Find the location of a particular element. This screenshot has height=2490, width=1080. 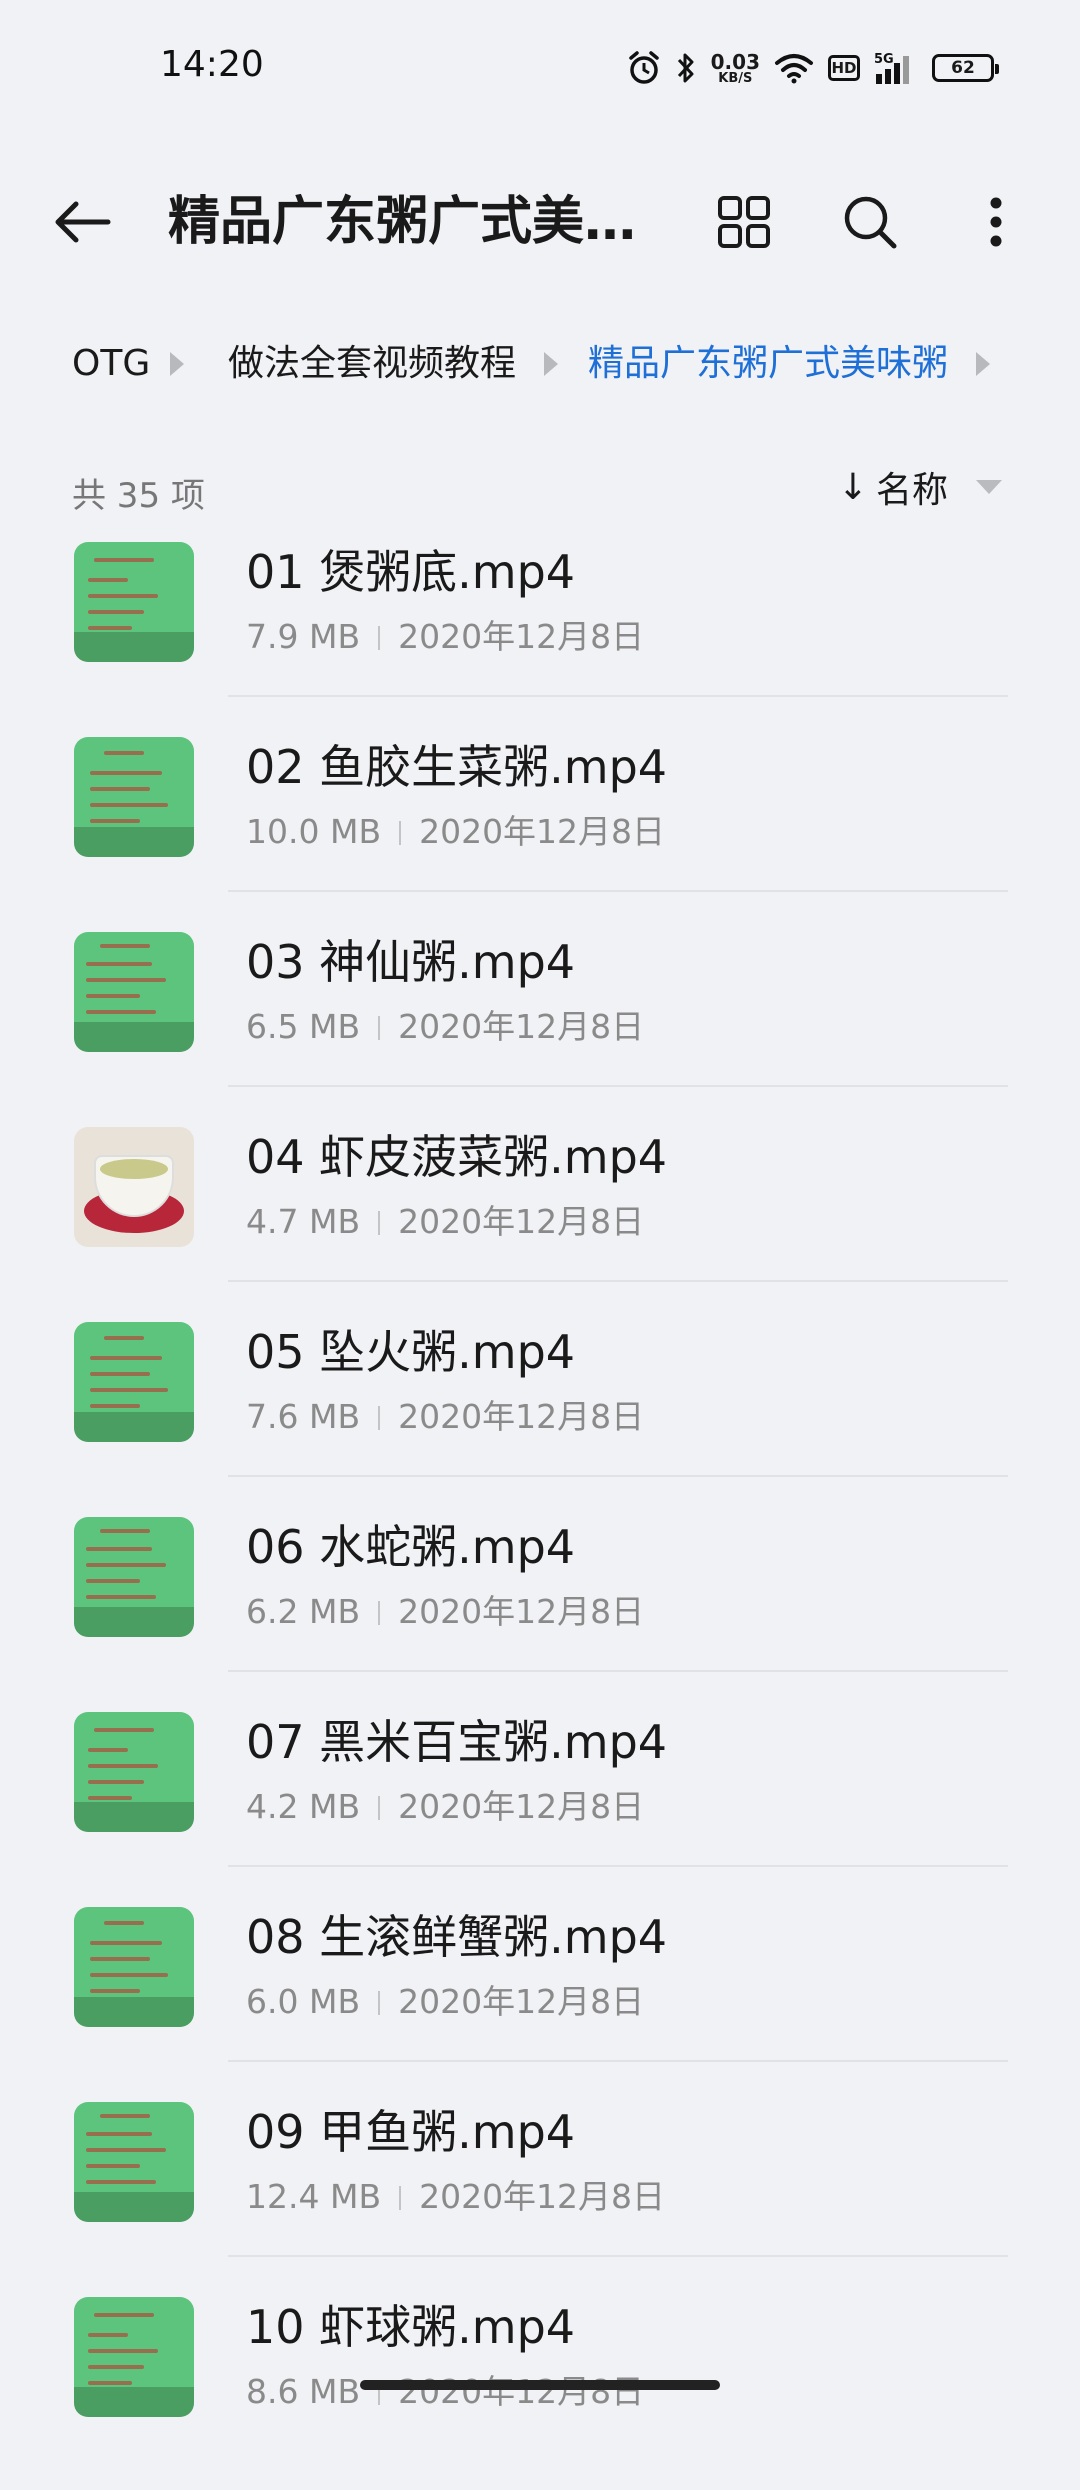

hd-badge: HD is located at coordinates (844, 68).